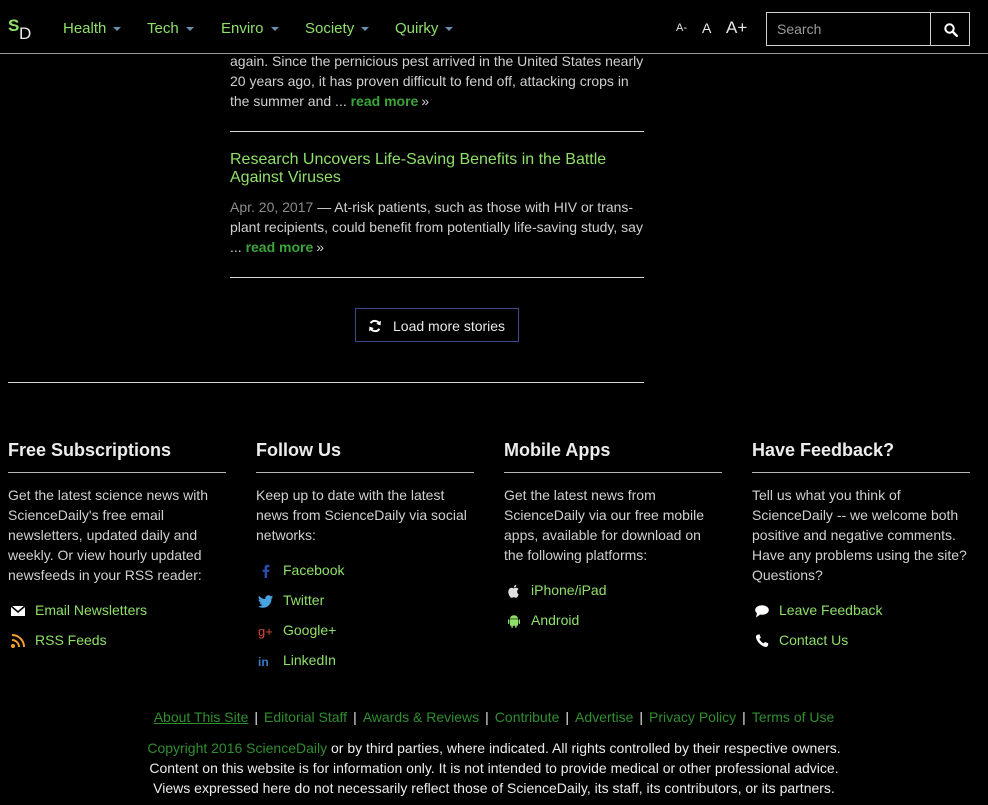 The image size is (988, 805). What do you see at coordinates (569, 590) in the screenshot?
I see `iphone-ipad-link: iPhone/iPad` at bounding box center [569, 590].